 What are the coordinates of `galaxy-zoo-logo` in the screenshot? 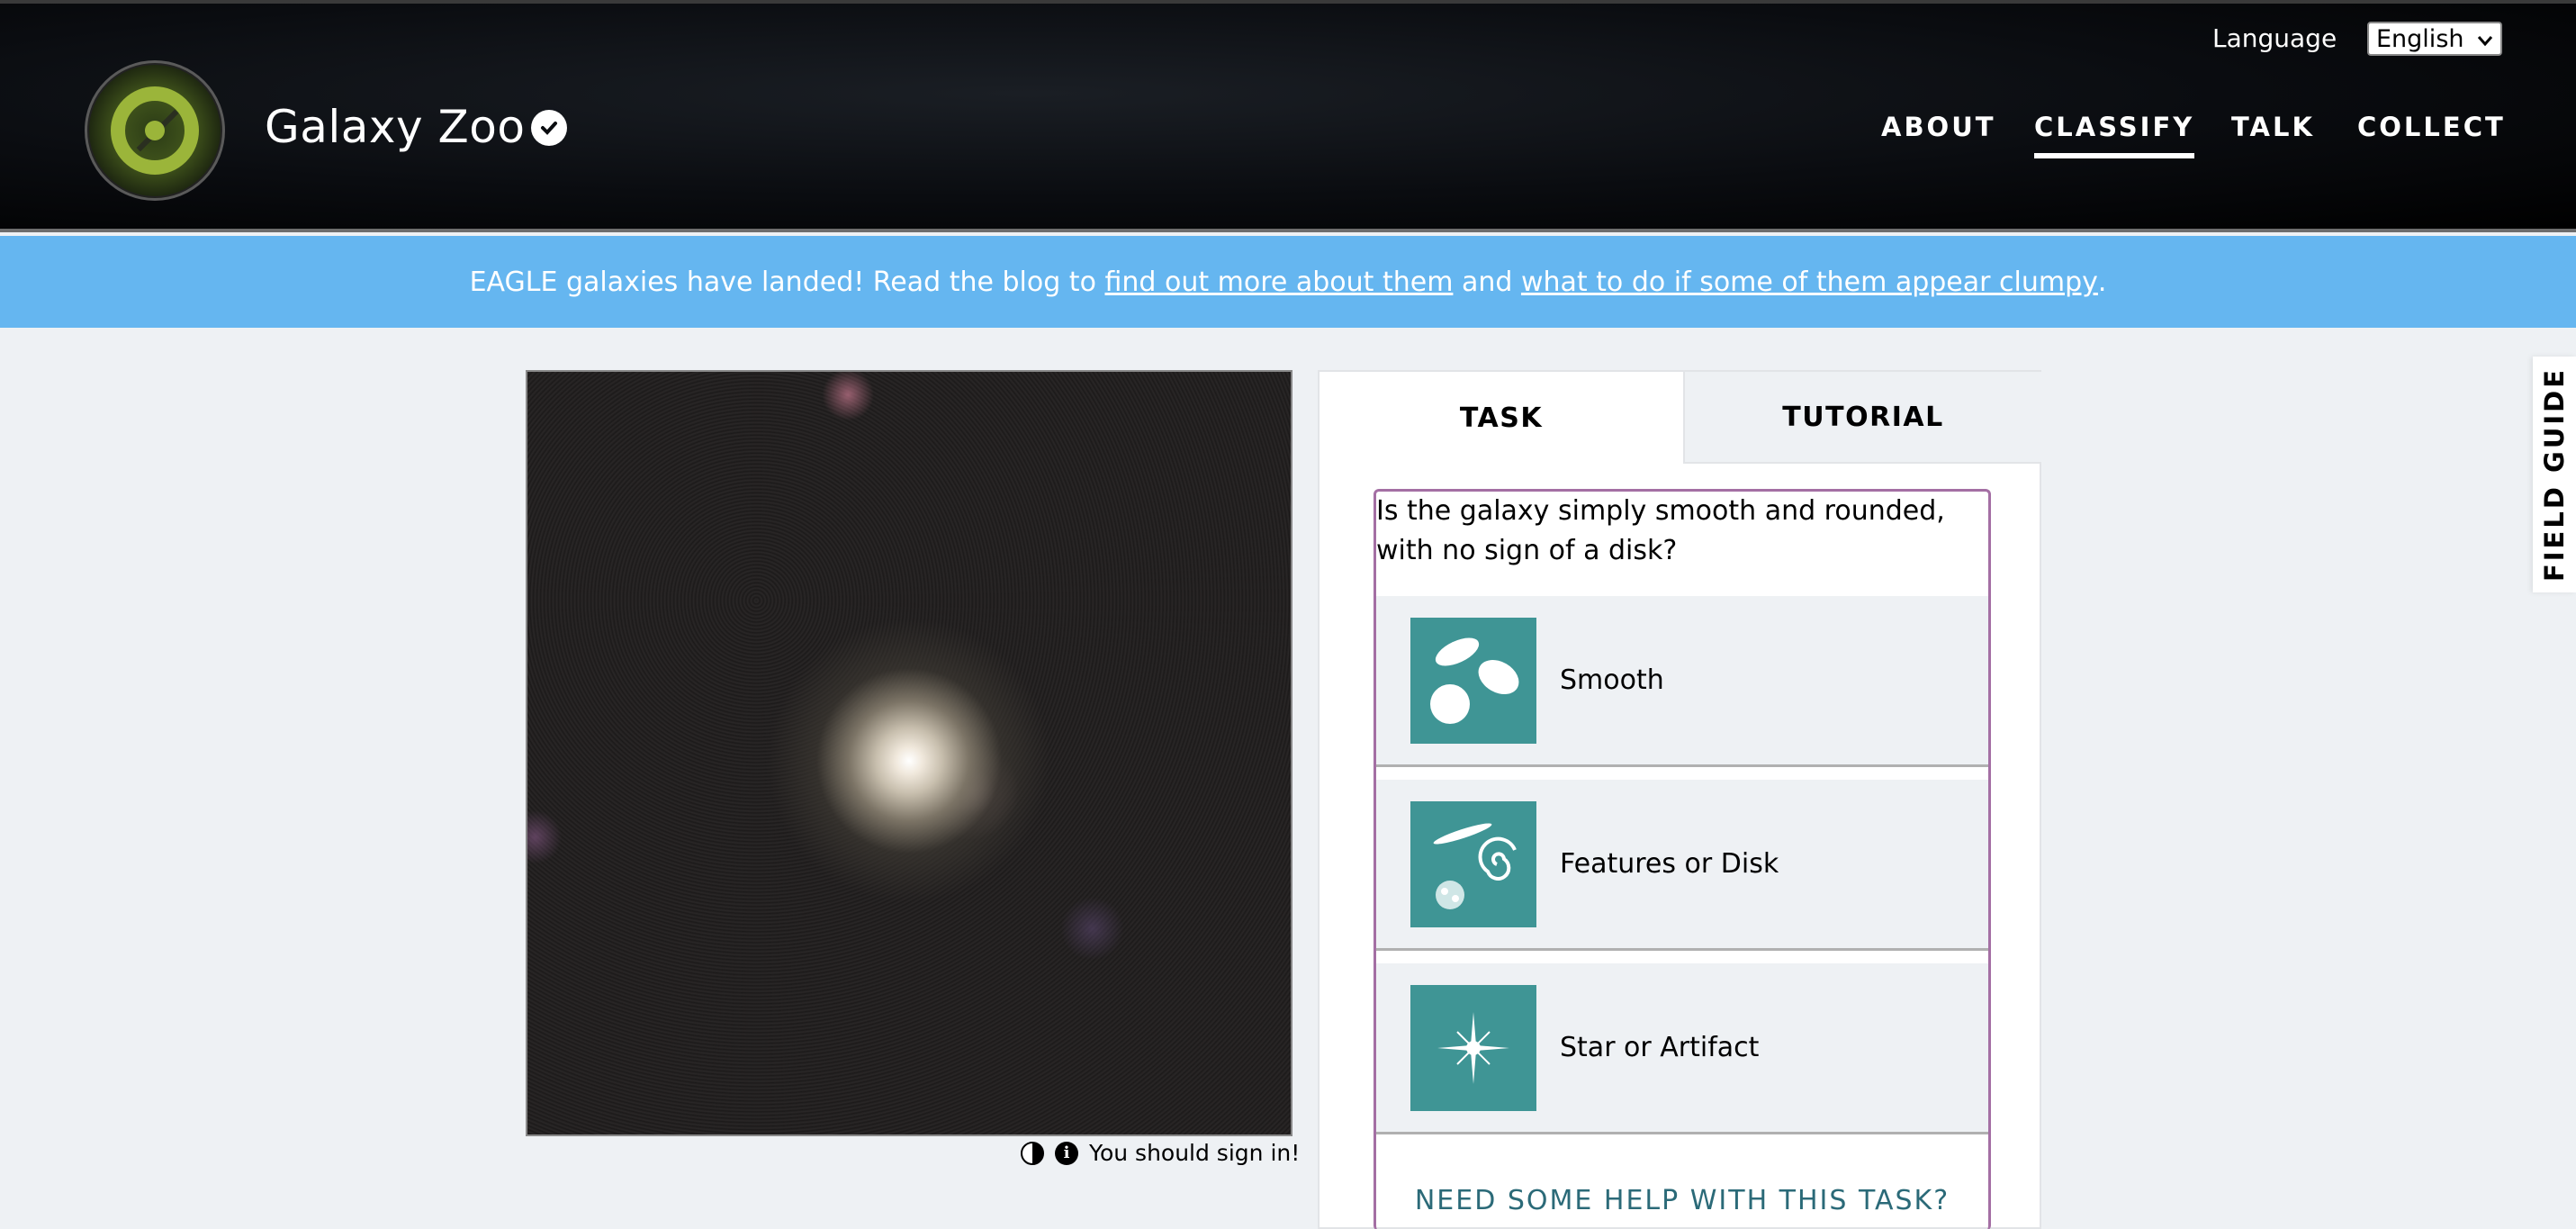 It's located at (155, 130).